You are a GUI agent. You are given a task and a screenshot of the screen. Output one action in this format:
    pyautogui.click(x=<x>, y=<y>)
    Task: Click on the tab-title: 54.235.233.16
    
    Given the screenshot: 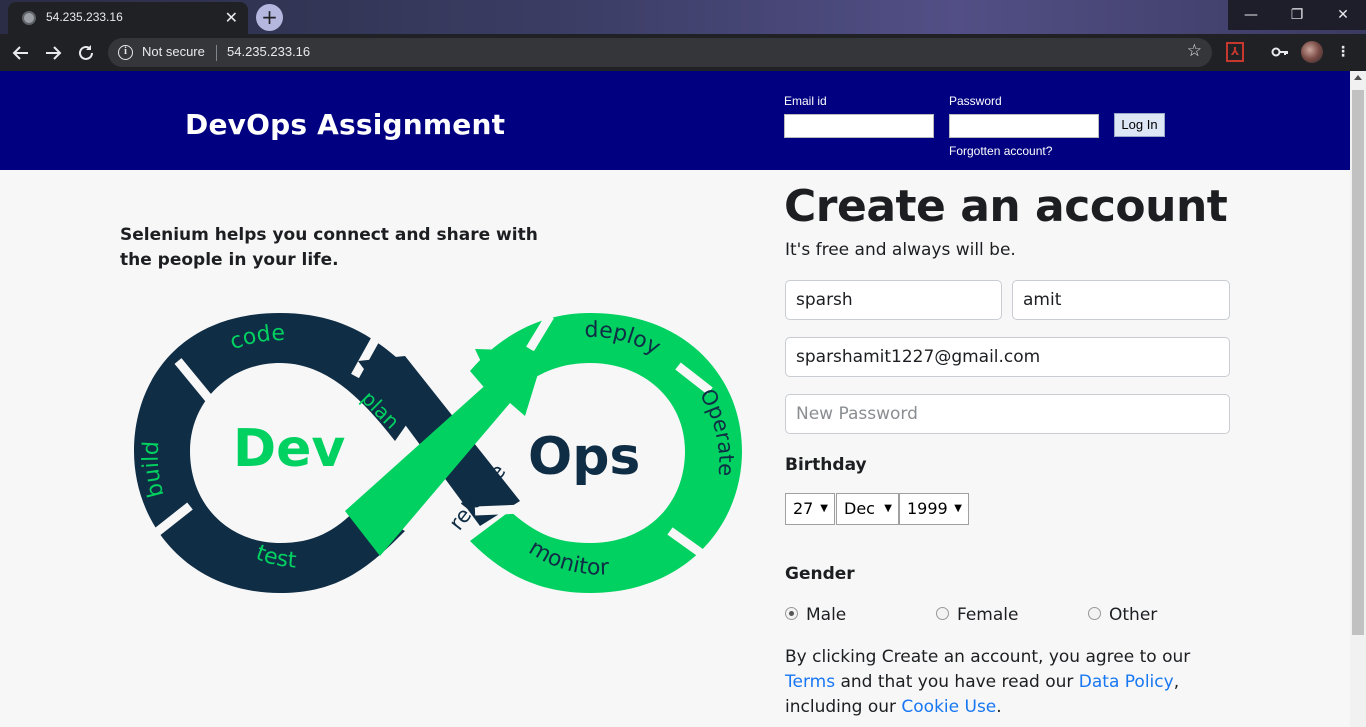 What is the action you would take?
    pyautogui.click(x=84, y=17)
    